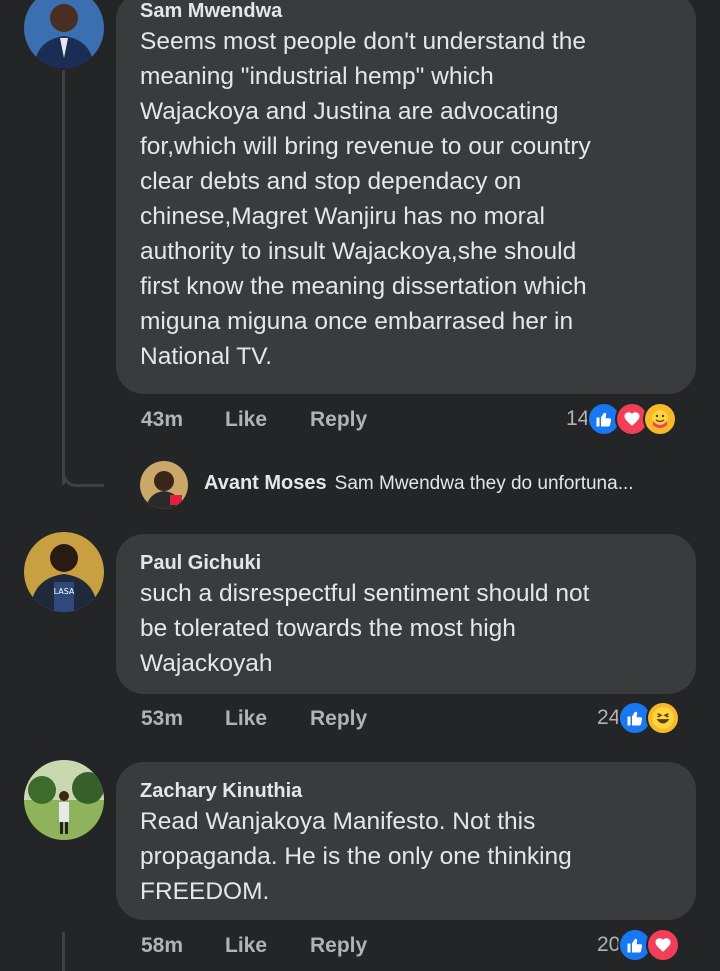  I want to click on care-icon, so click(660, 419).